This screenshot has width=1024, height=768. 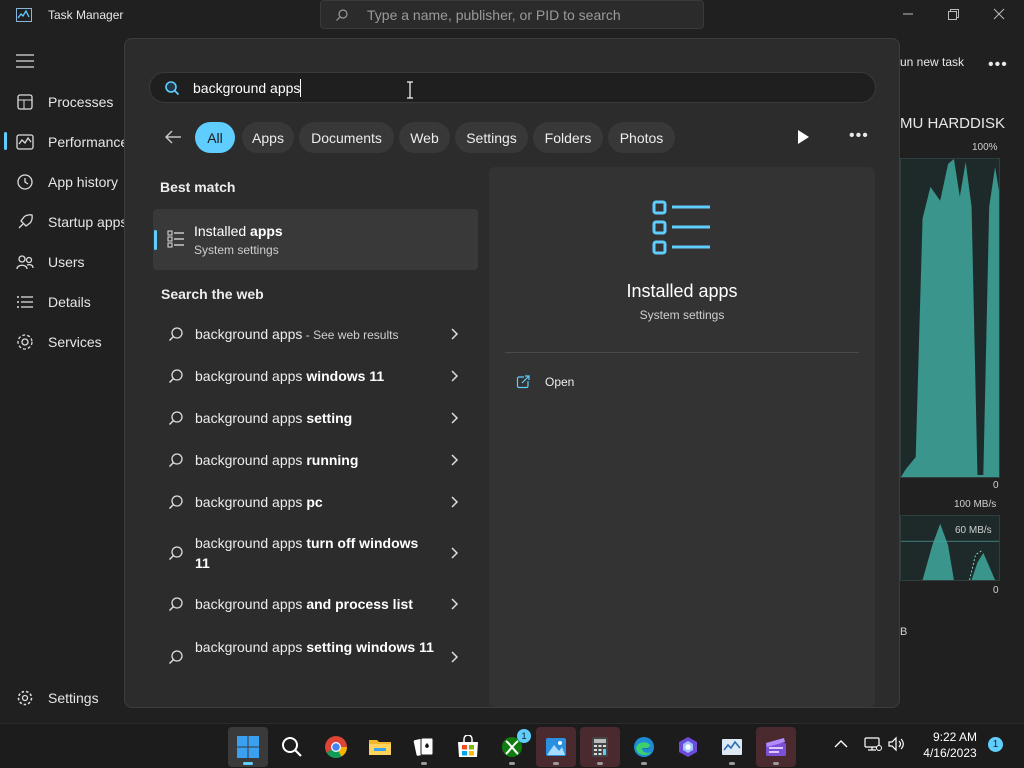 I want to click on web-result-item: background apps turn off windows 11, so click(x=315, y=553).